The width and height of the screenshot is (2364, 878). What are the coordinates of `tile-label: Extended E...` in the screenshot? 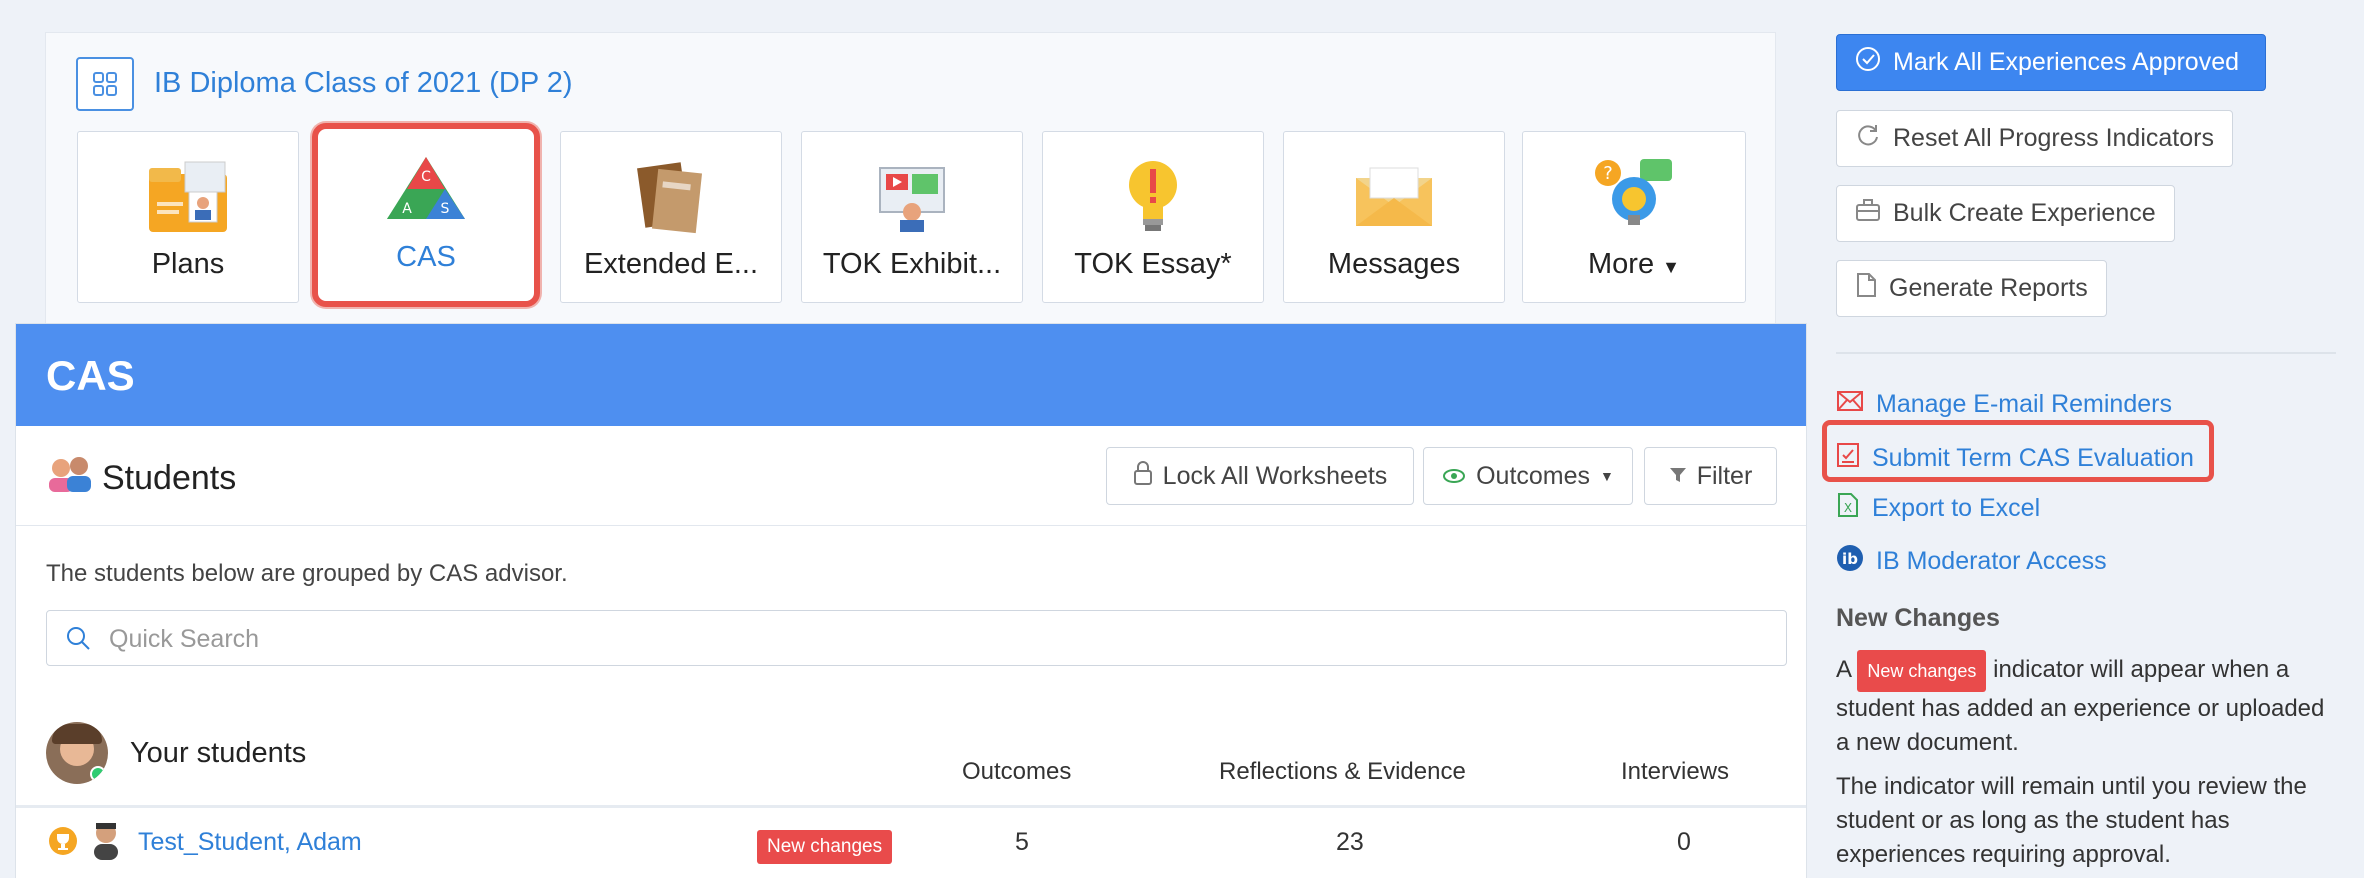 It's located at (671, 264).